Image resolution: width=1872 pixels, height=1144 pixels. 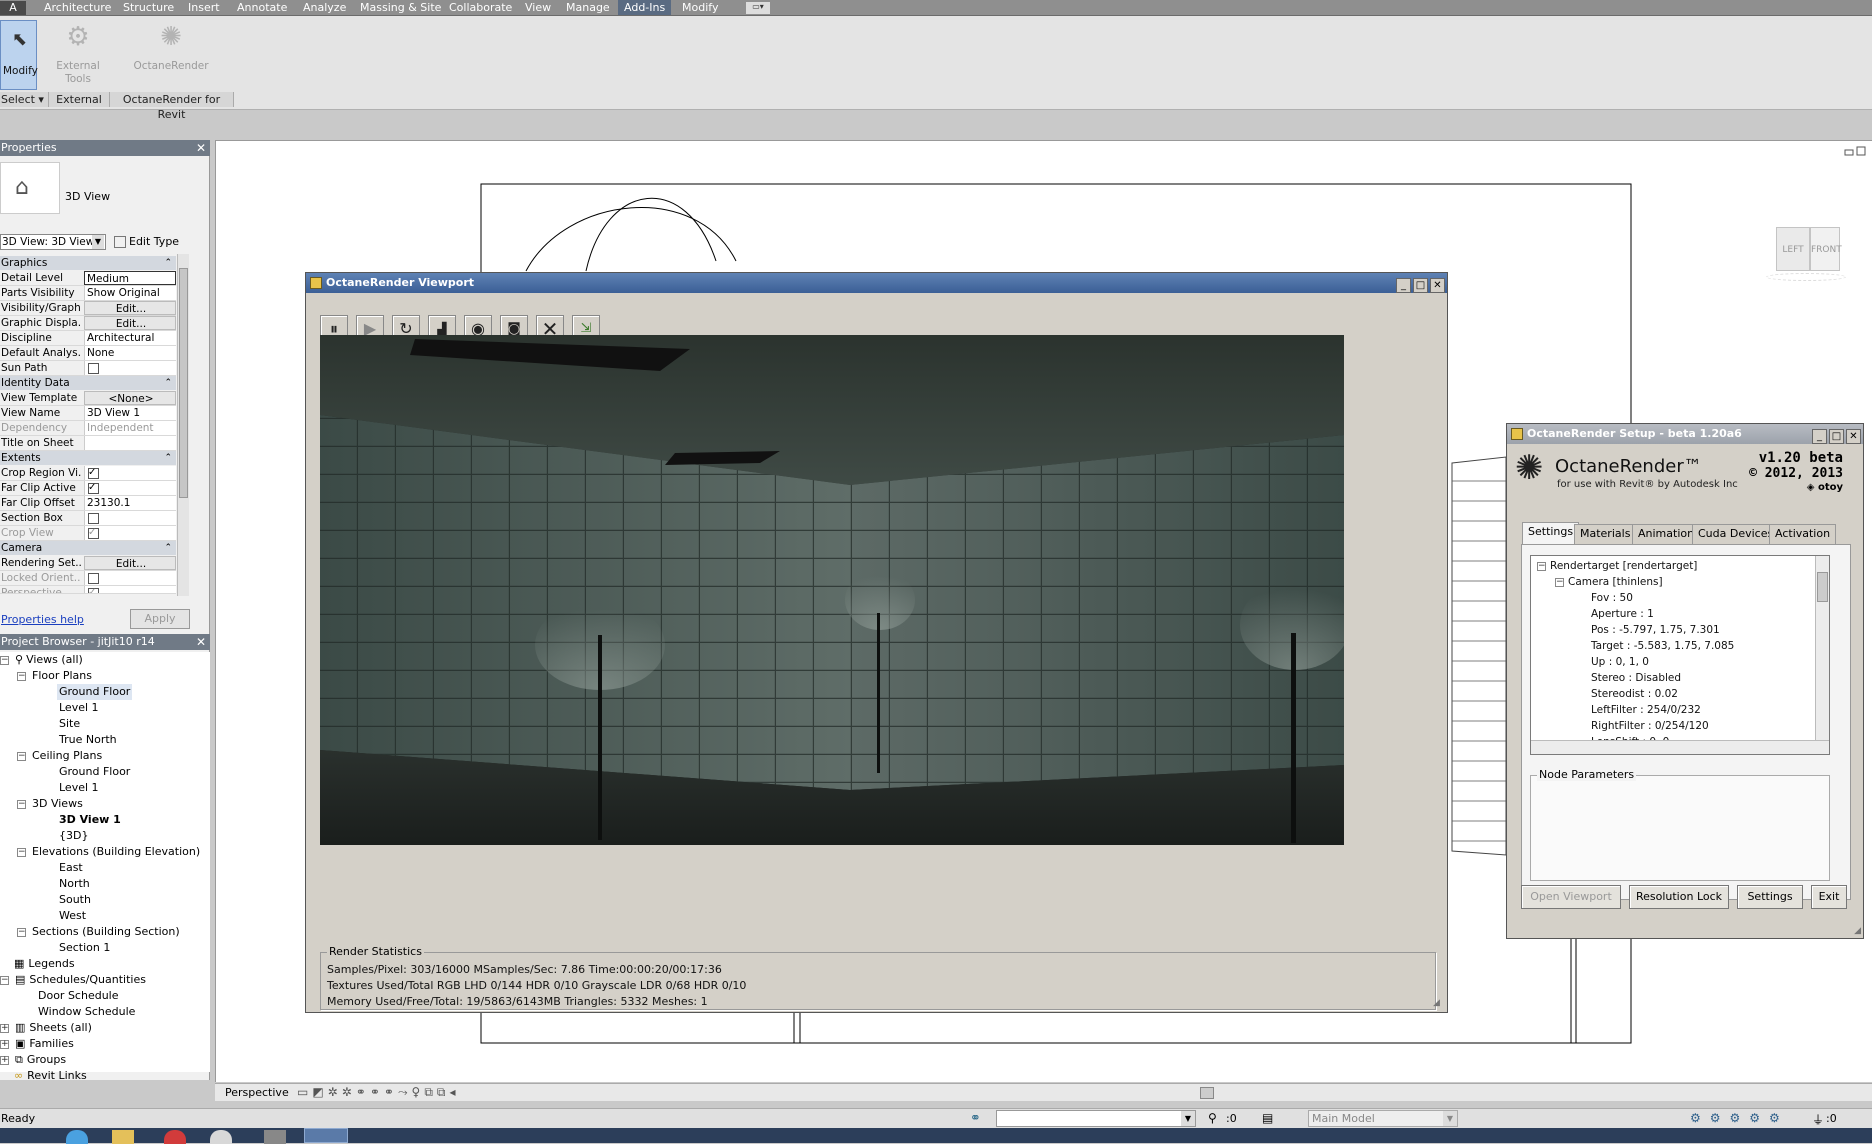 I want to click on prop-row: Far Clip Active, so click(x=88, y=488).